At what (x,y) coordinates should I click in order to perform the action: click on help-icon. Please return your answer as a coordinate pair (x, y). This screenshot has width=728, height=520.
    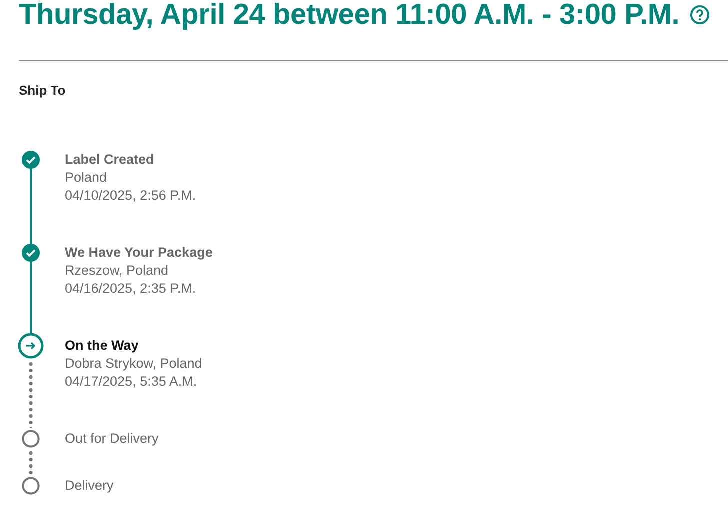
    Looking at the image, I should click on (700, 15).